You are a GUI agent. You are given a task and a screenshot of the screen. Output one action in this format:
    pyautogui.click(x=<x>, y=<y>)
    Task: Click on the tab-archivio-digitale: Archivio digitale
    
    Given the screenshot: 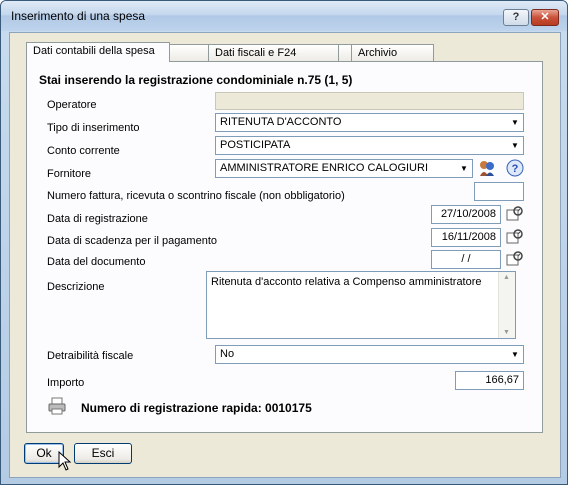 What is the action you would take?
    pyautogui.click(x=392, y=60)
    